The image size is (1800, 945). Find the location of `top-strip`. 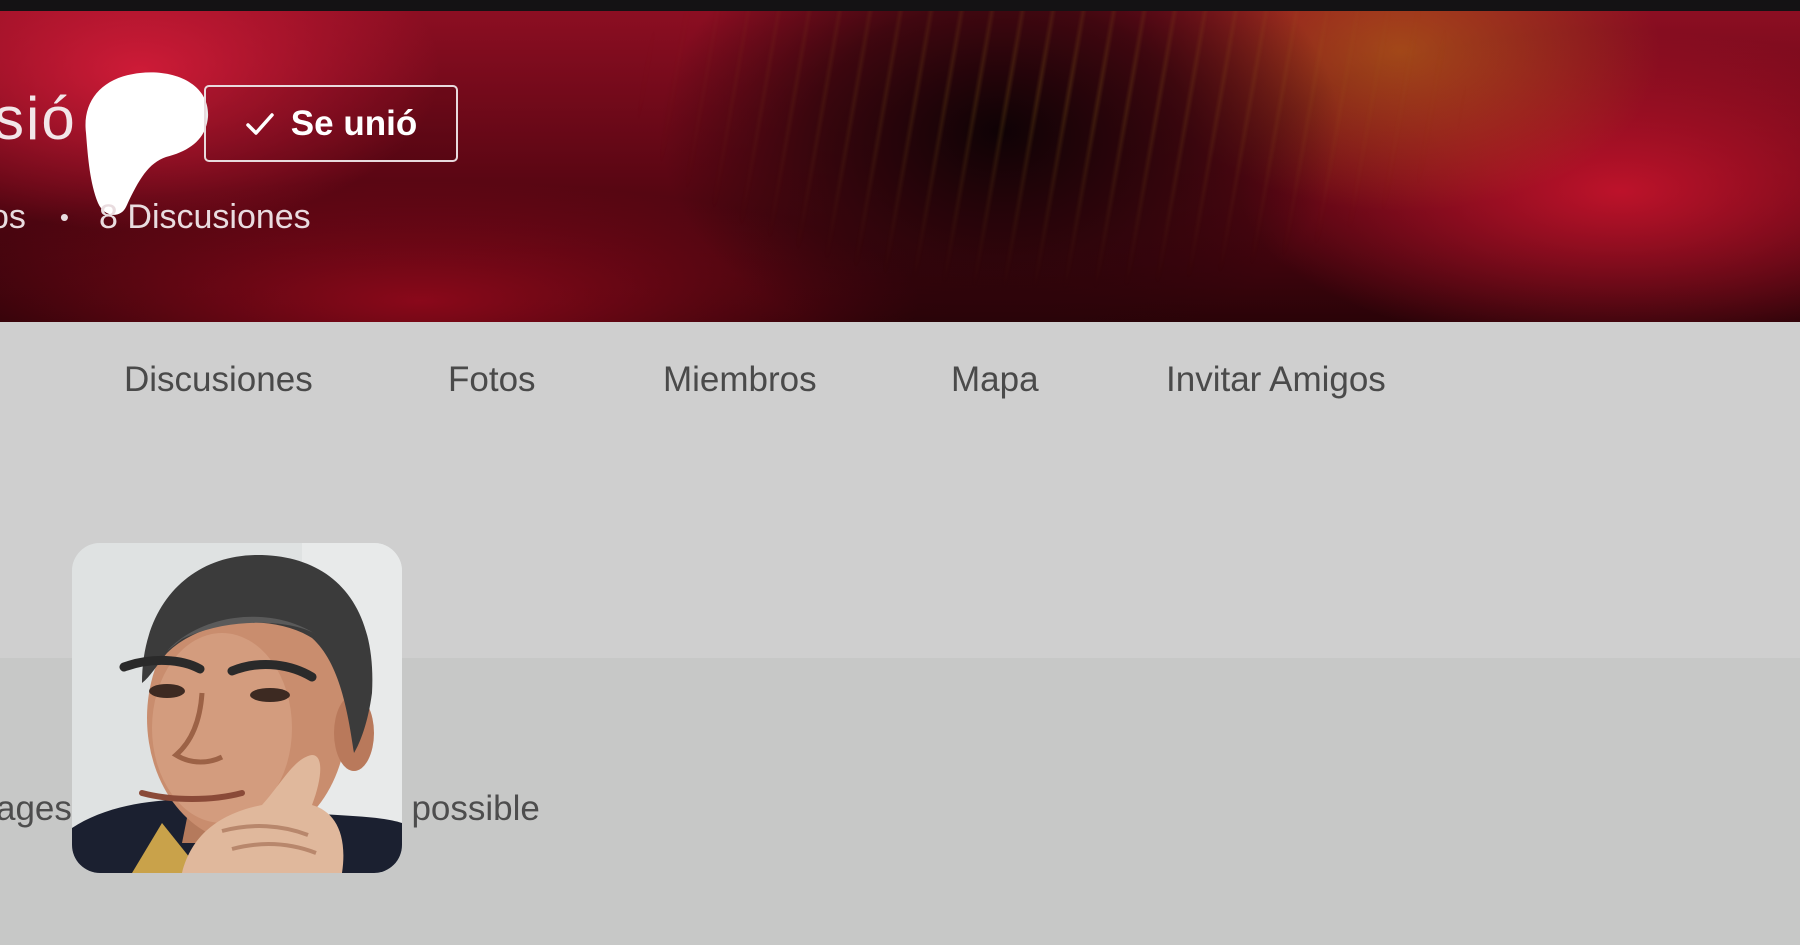

top-strip is located at coordinates (900, 5).